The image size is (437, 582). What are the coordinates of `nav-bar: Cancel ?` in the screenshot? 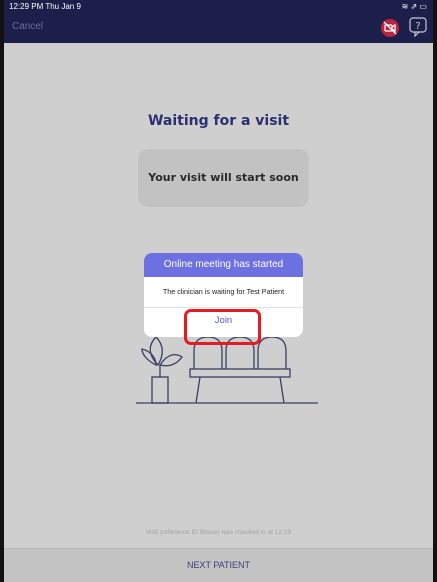 It's located at (218, 28).